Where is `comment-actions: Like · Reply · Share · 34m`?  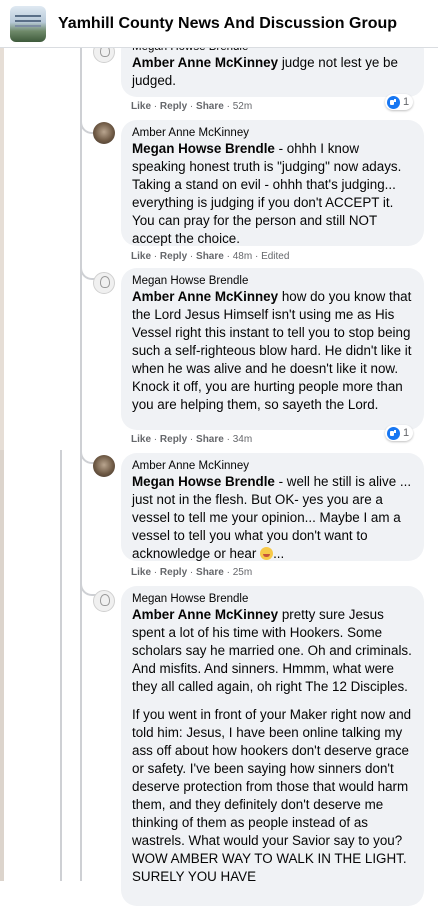
comment-actions: Like · Reply · Share · 34m is located at coordinates (192, 439).